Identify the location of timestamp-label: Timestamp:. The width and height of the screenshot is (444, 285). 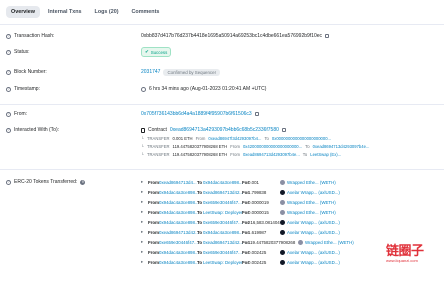
(27, 89).